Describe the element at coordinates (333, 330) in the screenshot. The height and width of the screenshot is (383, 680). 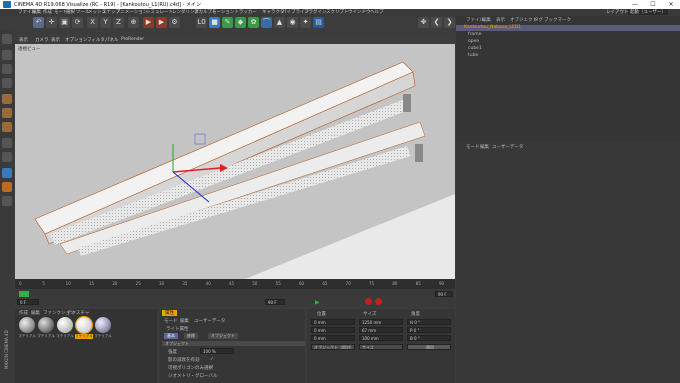
I see `pos-y-field: 0 mm` at that location.